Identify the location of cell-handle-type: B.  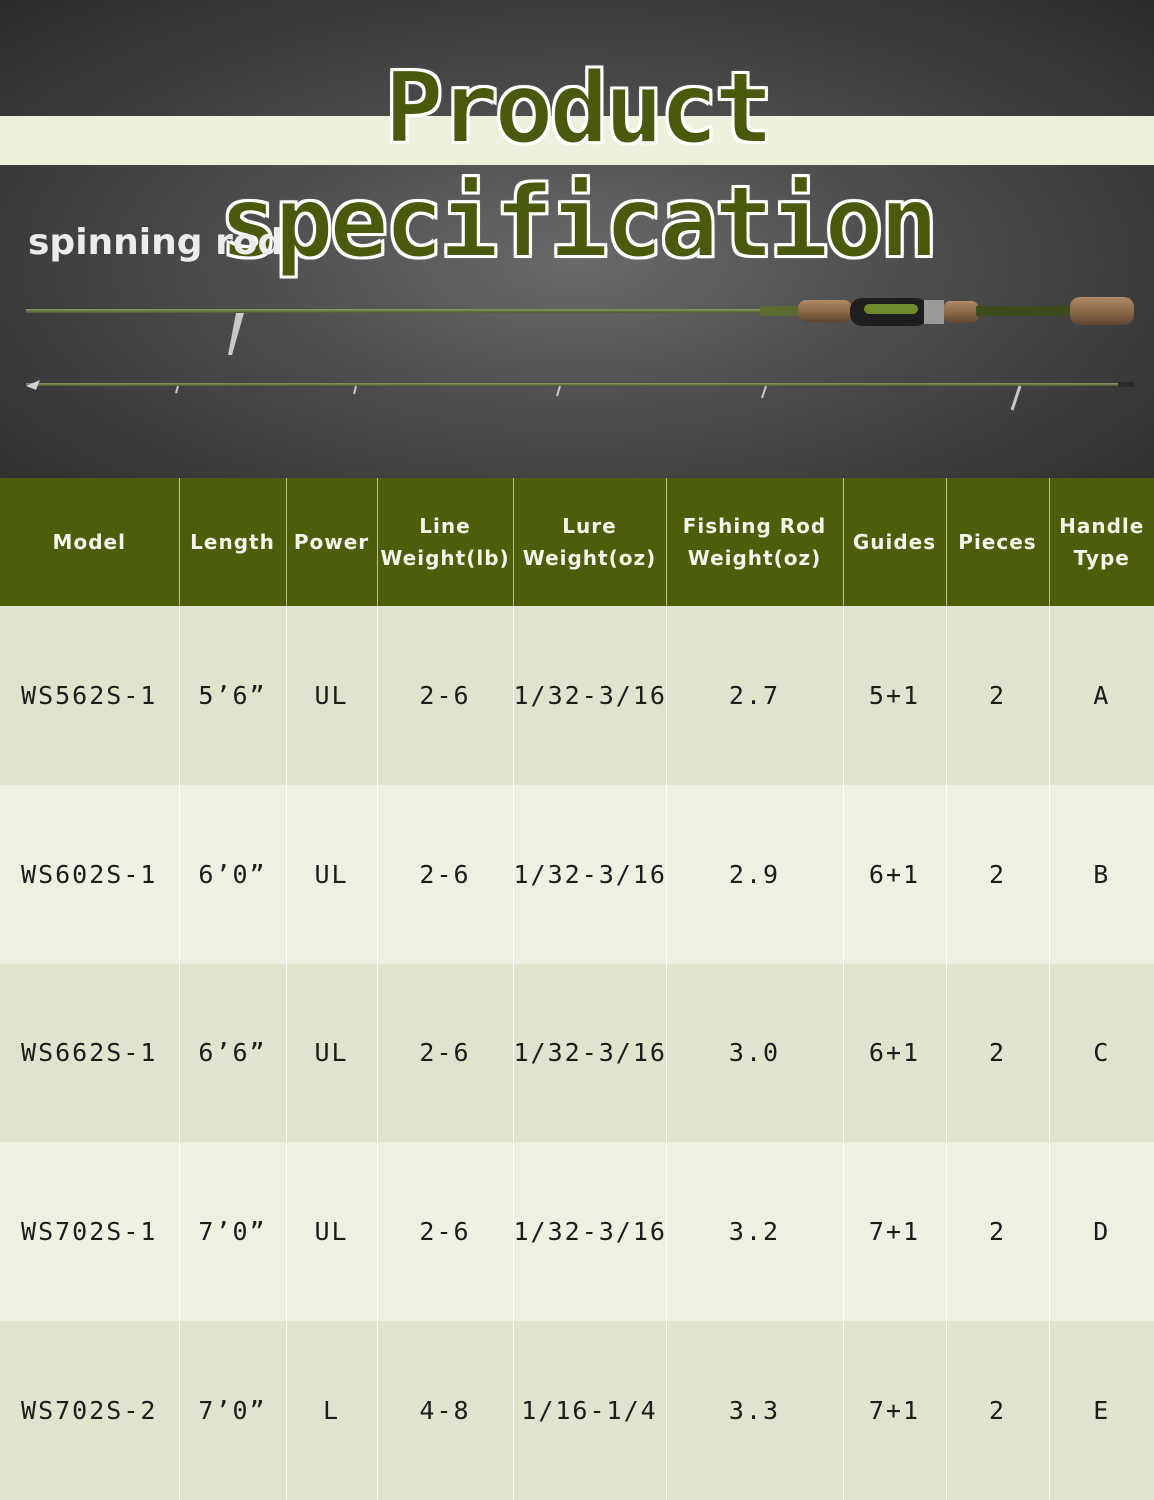
(1101, 874).